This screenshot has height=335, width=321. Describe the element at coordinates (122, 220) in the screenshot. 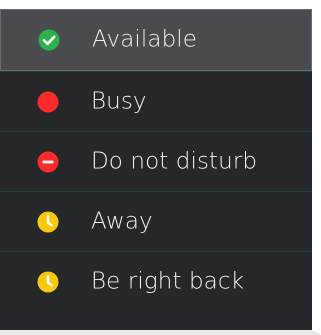

I see `status-label-away: Away` at that location.